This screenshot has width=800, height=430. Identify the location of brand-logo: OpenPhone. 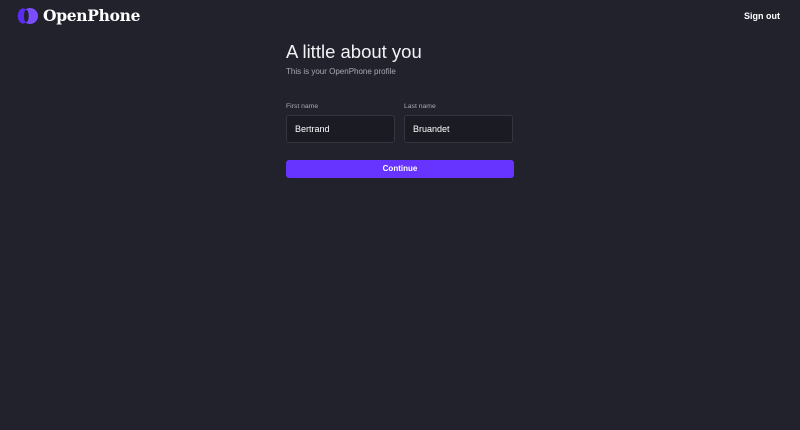
(78, 16).